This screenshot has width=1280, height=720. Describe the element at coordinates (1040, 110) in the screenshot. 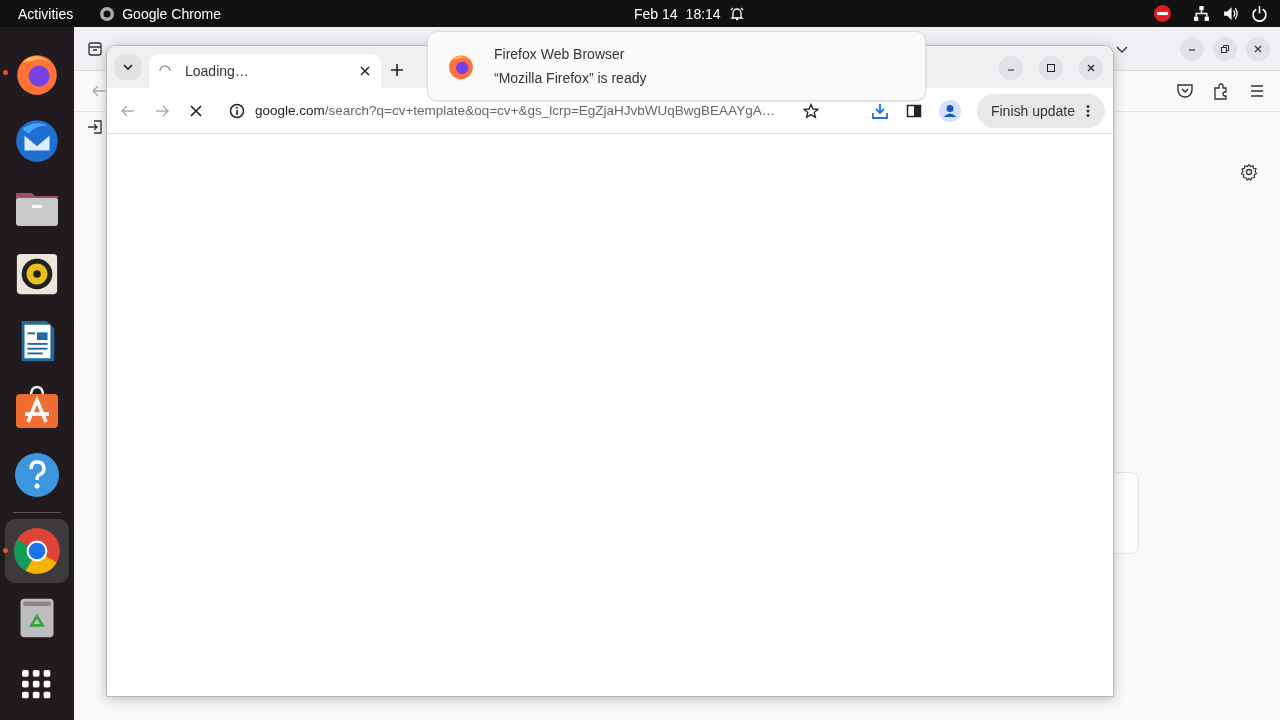

I see `finish-update-button: Finish update` at that location.